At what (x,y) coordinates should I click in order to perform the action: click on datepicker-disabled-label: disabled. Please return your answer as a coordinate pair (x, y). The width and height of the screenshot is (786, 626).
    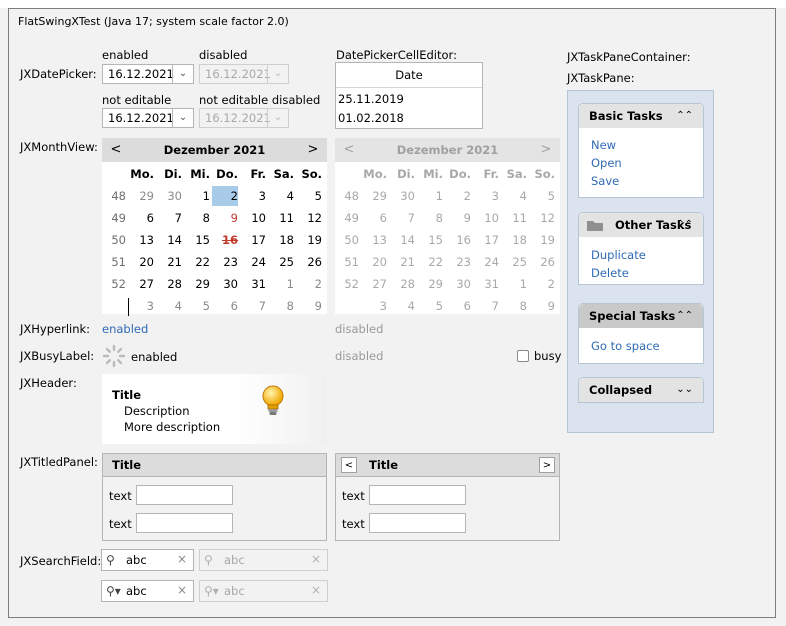
    Looking at the image, I should click on (223, 55).